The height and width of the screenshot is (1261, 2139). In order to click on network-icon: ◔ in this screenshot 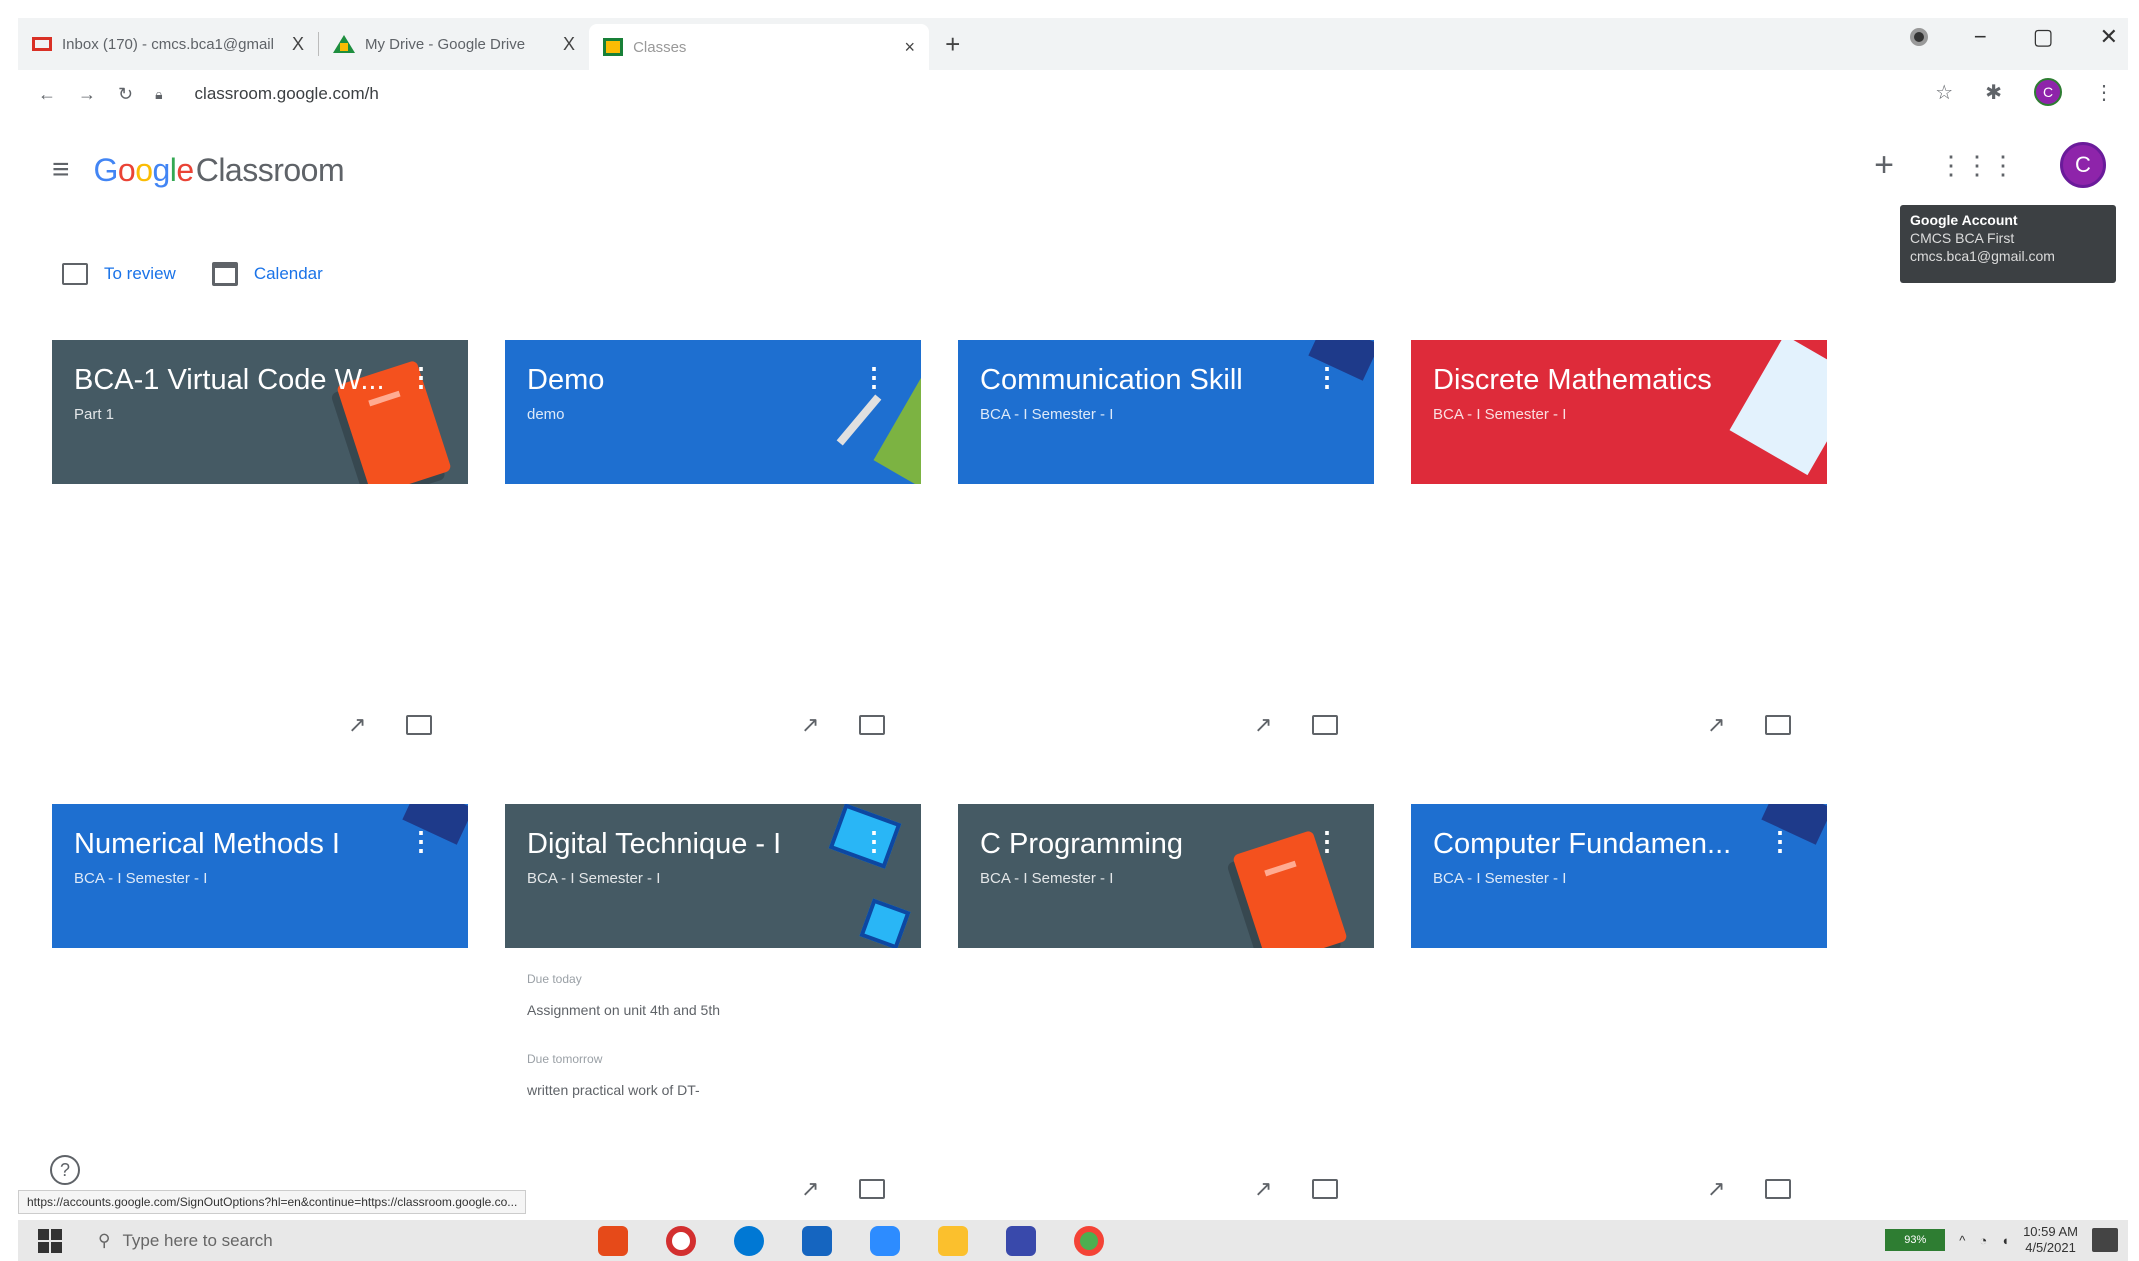, I will do `click(1983, 1240)`.